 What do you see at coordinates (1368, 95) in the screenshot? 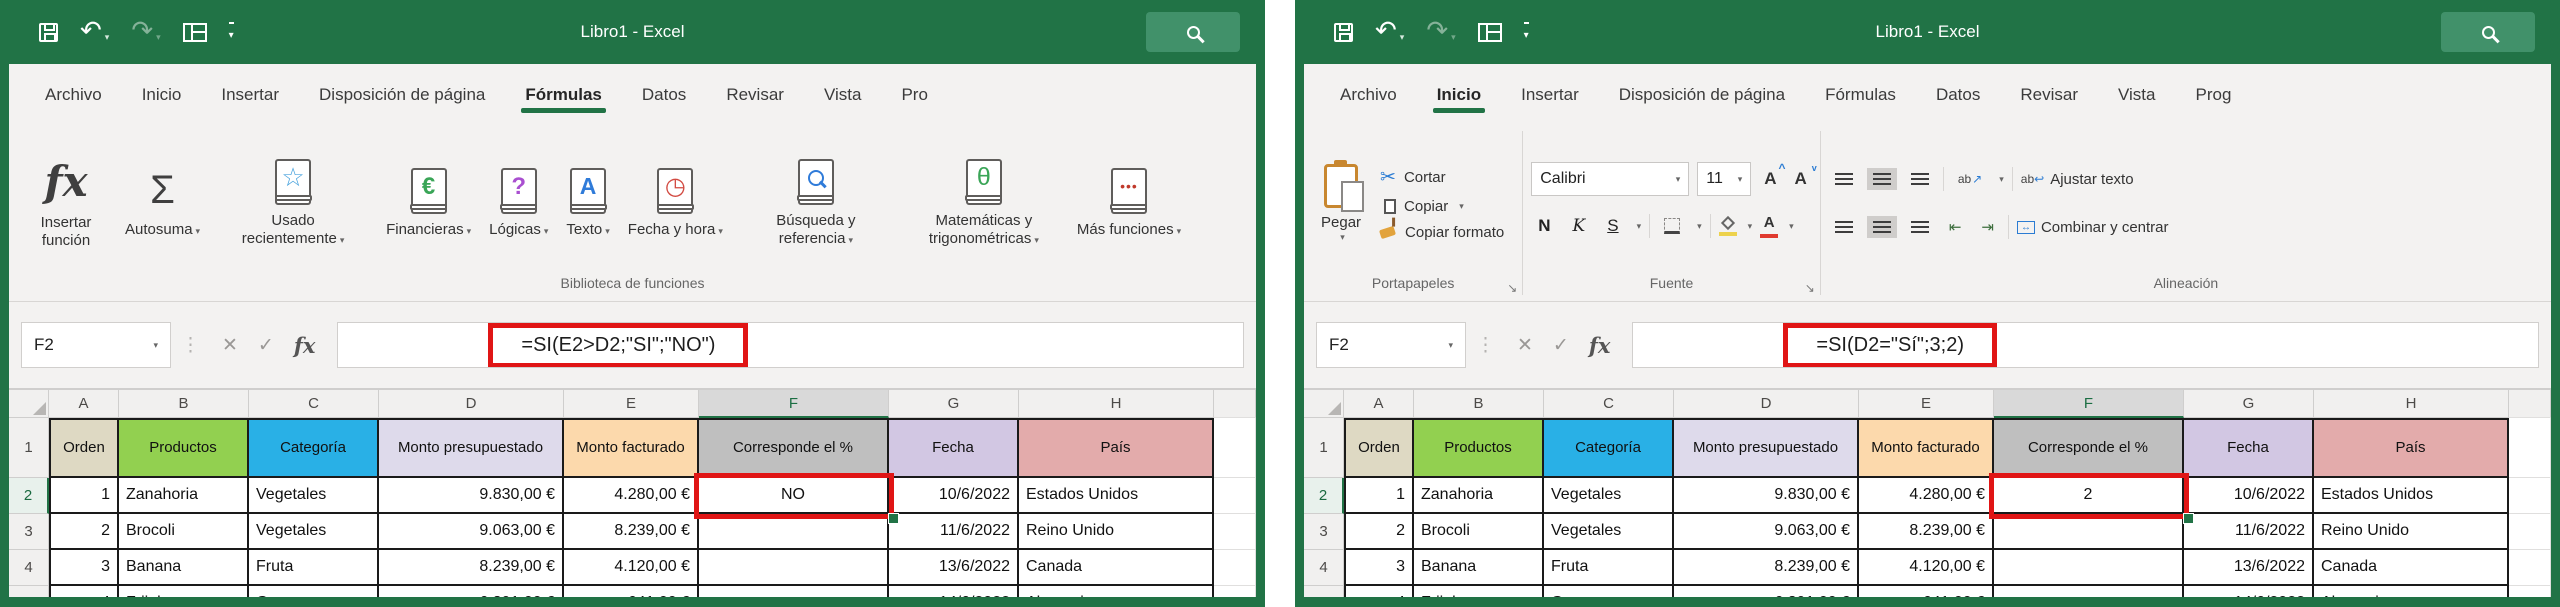
I see `ribbon-tab: Archivo` at bounding box center [1368, 95].